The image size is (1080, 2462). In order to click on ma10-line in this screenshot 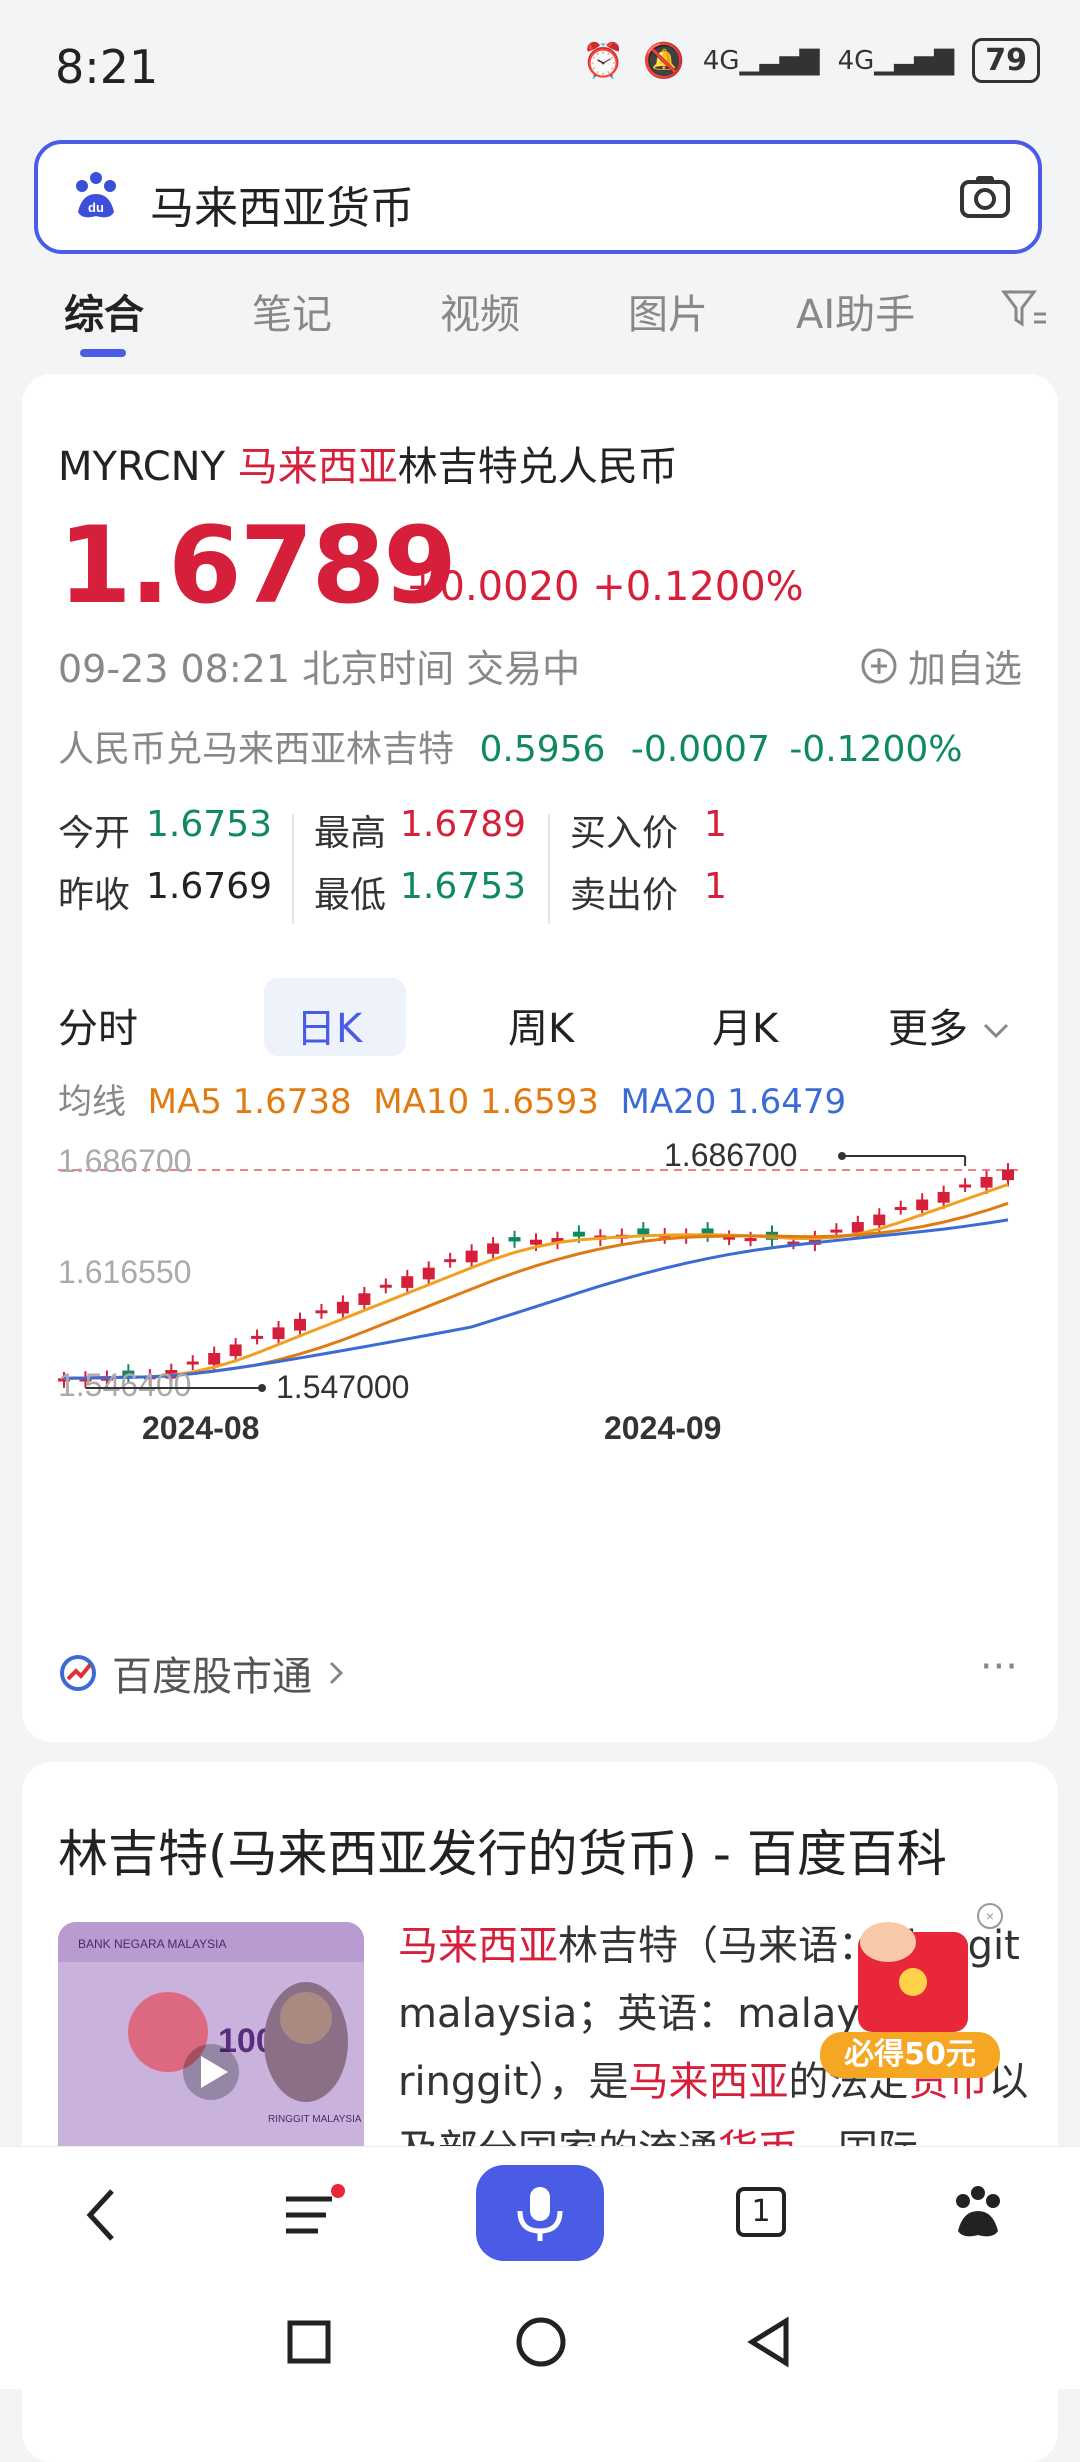, I will do `click(536, 1290)`.